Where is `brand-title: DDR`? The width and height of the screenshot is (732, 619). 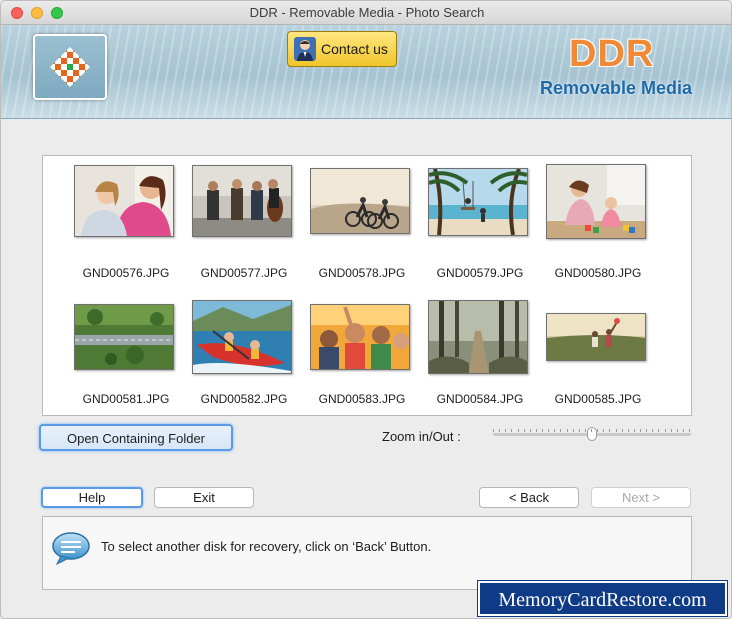
brand-title: DDR is located at coordinates (612, 54).